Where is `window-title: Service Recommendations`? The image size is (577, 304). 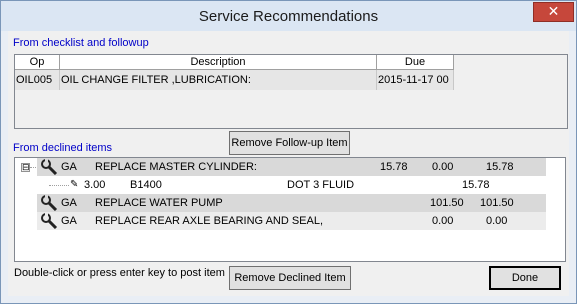
window-title: Service Recommendations is located at coordinates (288, 16).